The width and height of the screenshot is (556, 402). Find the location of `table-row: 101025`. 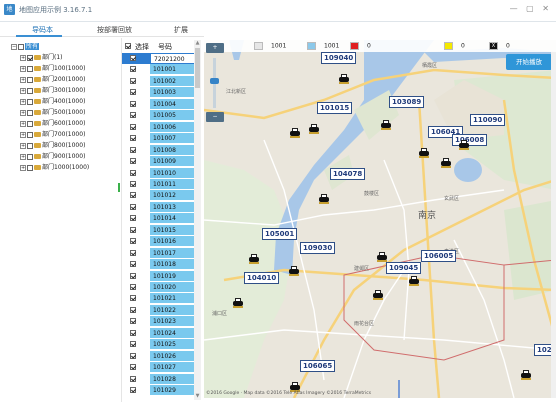

table-row: 101025 is located at coordinates (162, 345).